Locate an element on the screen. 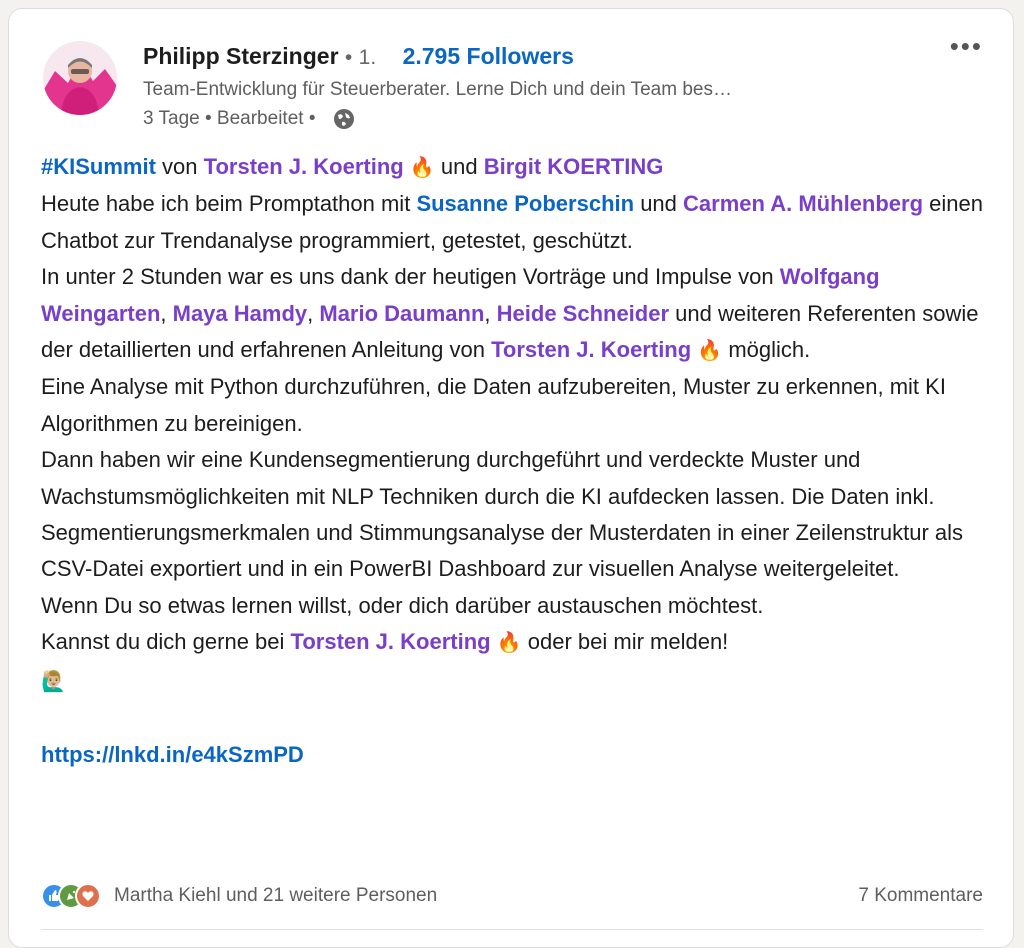 The image size is (1024, 948). mention-carmen-muehlenberg: Carmen A. Mühlenberg is located at coordinates (803, 203).